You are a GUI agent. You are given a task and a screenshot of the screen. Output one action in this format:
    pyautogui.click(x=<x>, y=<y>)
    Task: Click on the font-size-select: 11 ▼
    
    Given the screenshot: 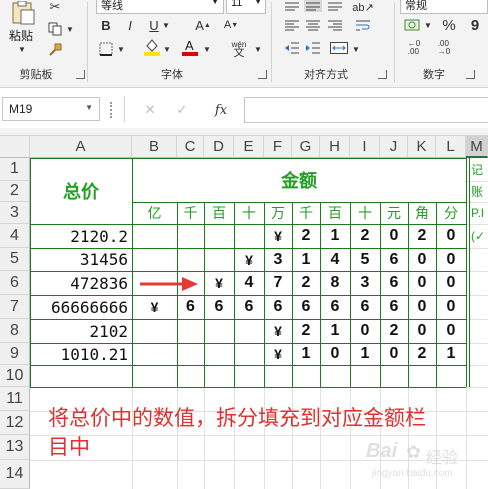 What is the action you would take?
    pyautogui.click(x=246, y=7)
    